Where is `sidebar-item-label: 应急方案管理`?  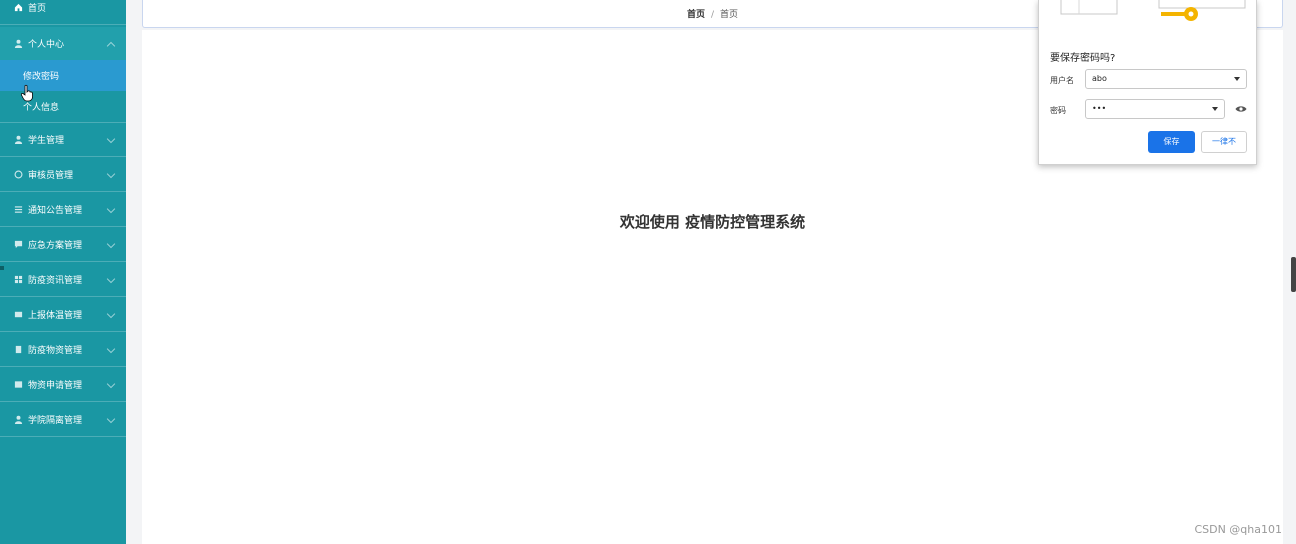 sidebar-item-label: 应急方案管理 is located at coordinates (55, 246).